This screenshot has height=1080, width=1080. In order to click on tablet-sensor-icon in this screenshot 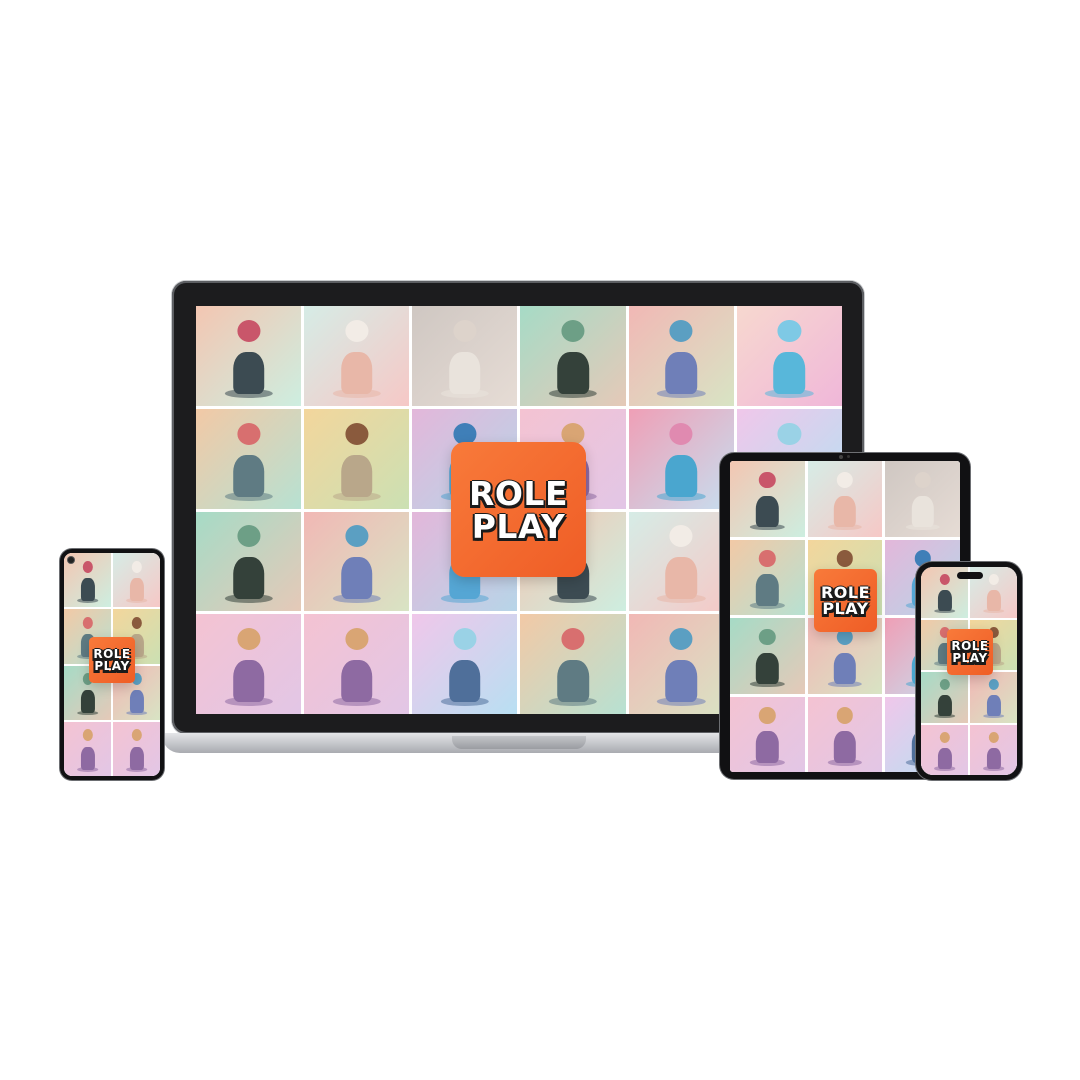, I will do `click(848, 456)`.